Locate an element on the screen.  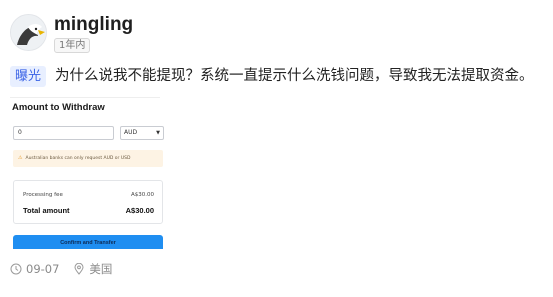
processing-fee-value: A$30.00 is located at coordinates (142, 195).